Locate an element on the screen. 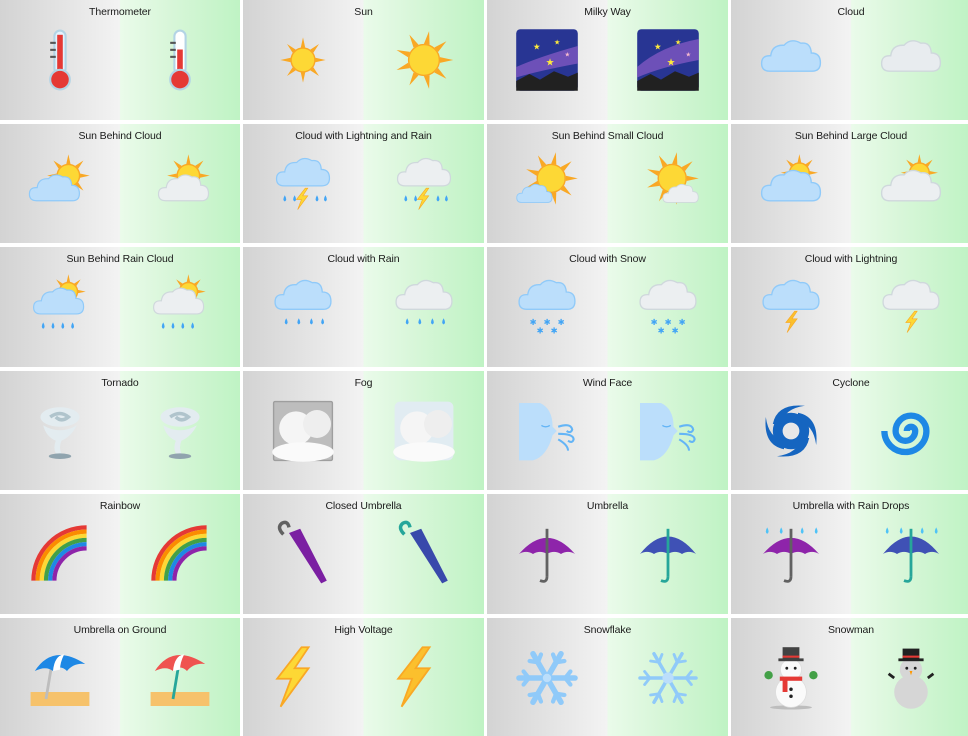 This screenshot has height=736, width=968. emoji-panel: Tornado is located at coordinates (120, 430).